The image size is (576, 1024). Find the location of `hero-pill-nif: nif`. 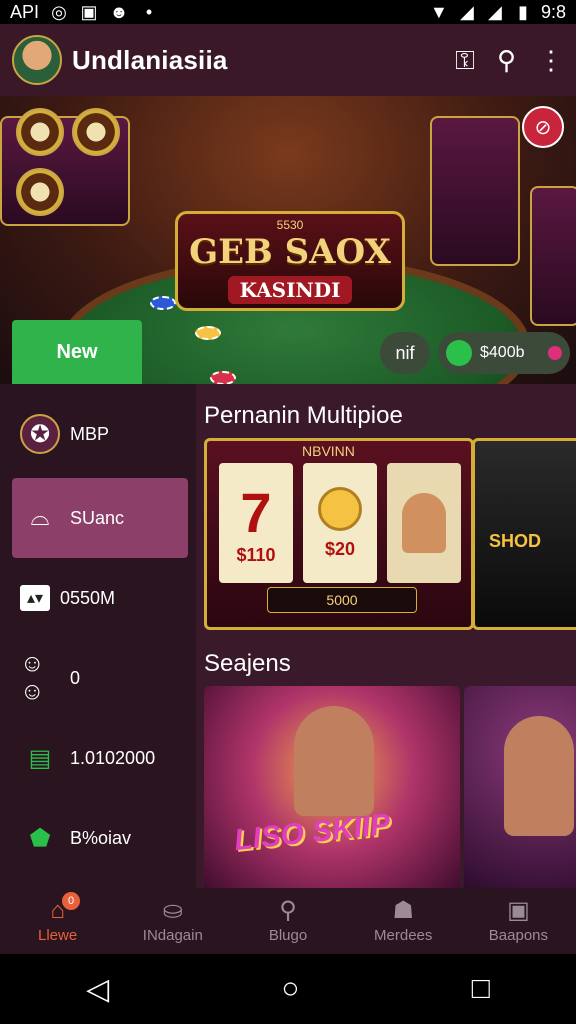

hero-pill-nif: nif is located at coordinates (405, 353).